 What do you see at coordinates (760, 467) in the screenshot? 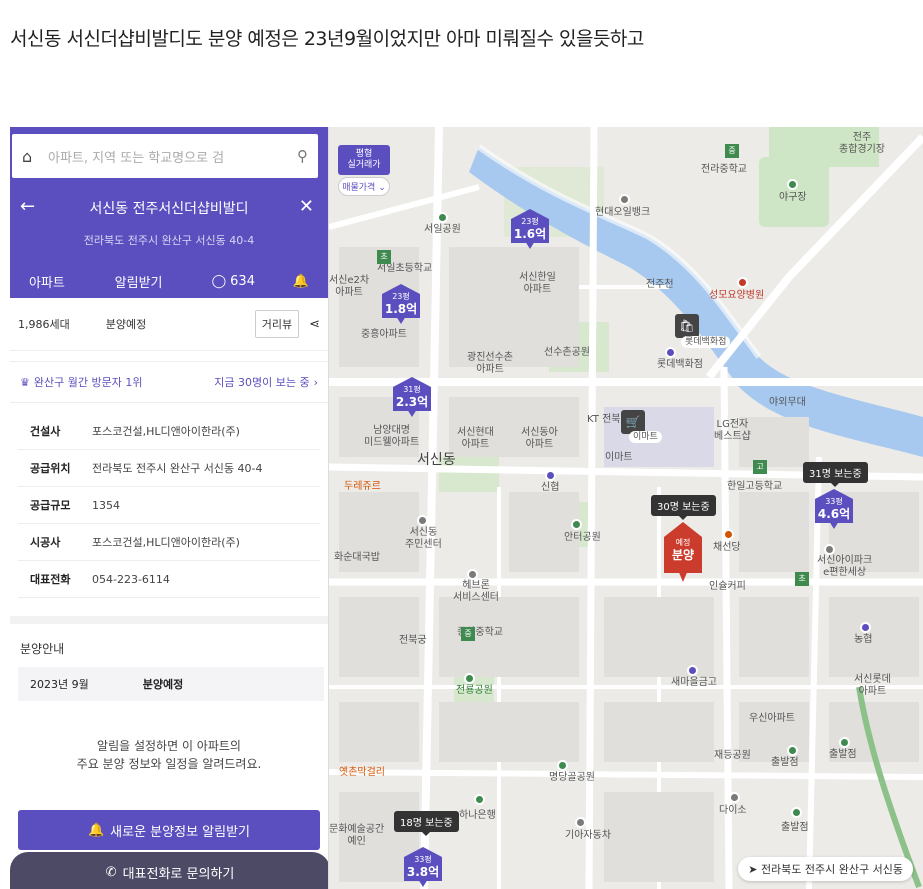
I see `school-flag-icon: 고` at bounding box center [760, 467].